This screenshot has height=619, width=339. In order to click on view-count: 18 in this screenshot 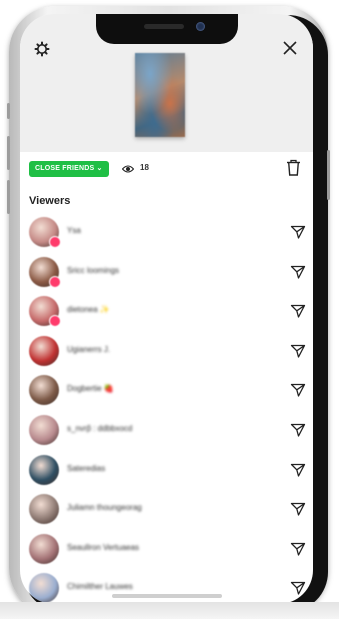, I will do `click(144, 167)`.